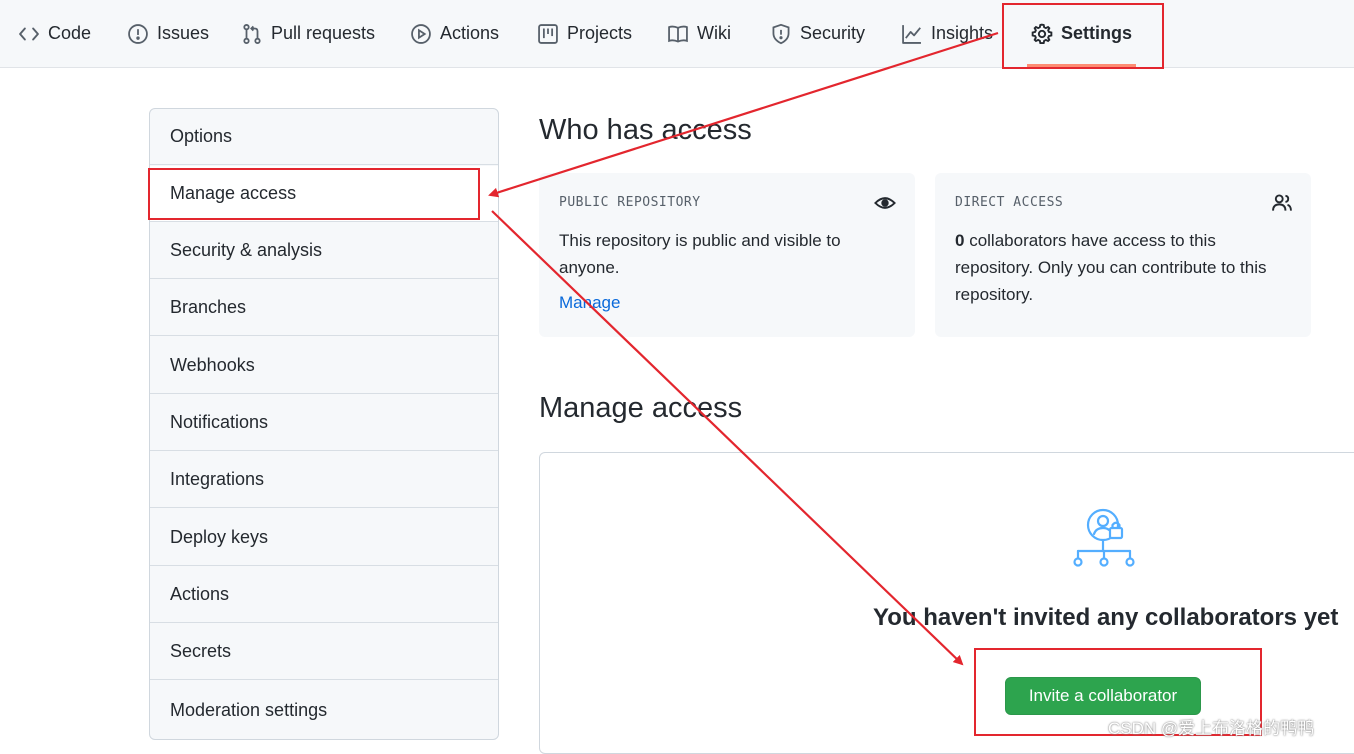 This screenshot has height=754, width=1354. I want to click on sidebar-item-label: Webhooks, so click(212, 365).